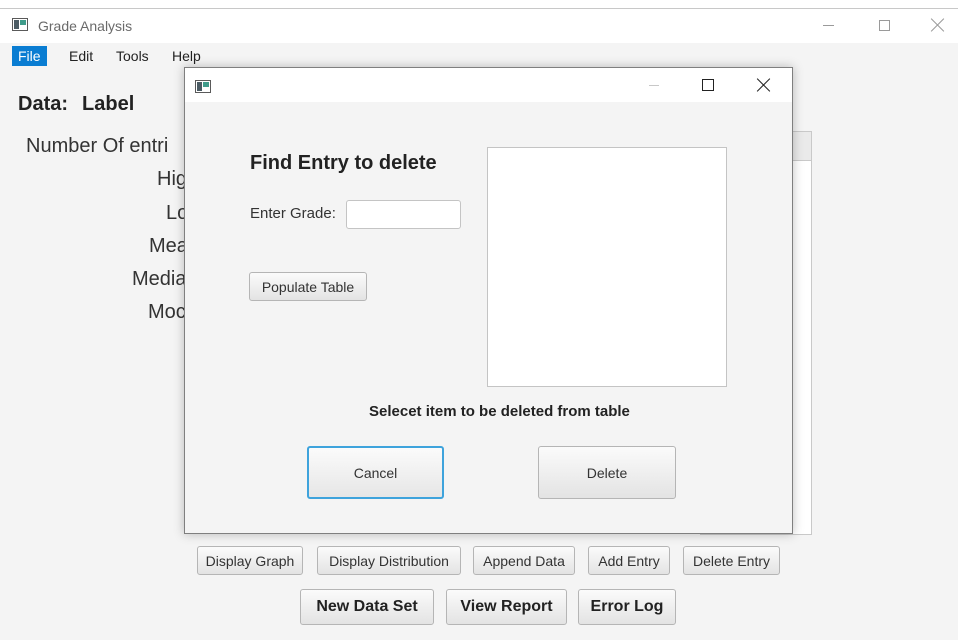 The width and height of the screenshot is (958, 640). I want to click on new-data-set-button: New Data Set, so click(367, 607).